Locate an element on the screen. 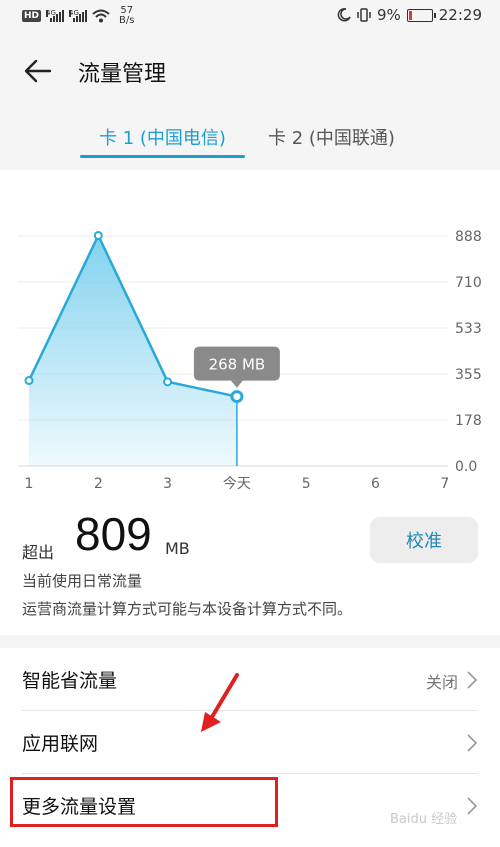 The height and width of the screenshot is (847, 500). excess-value: 809 is located at coordinates (113, 534).